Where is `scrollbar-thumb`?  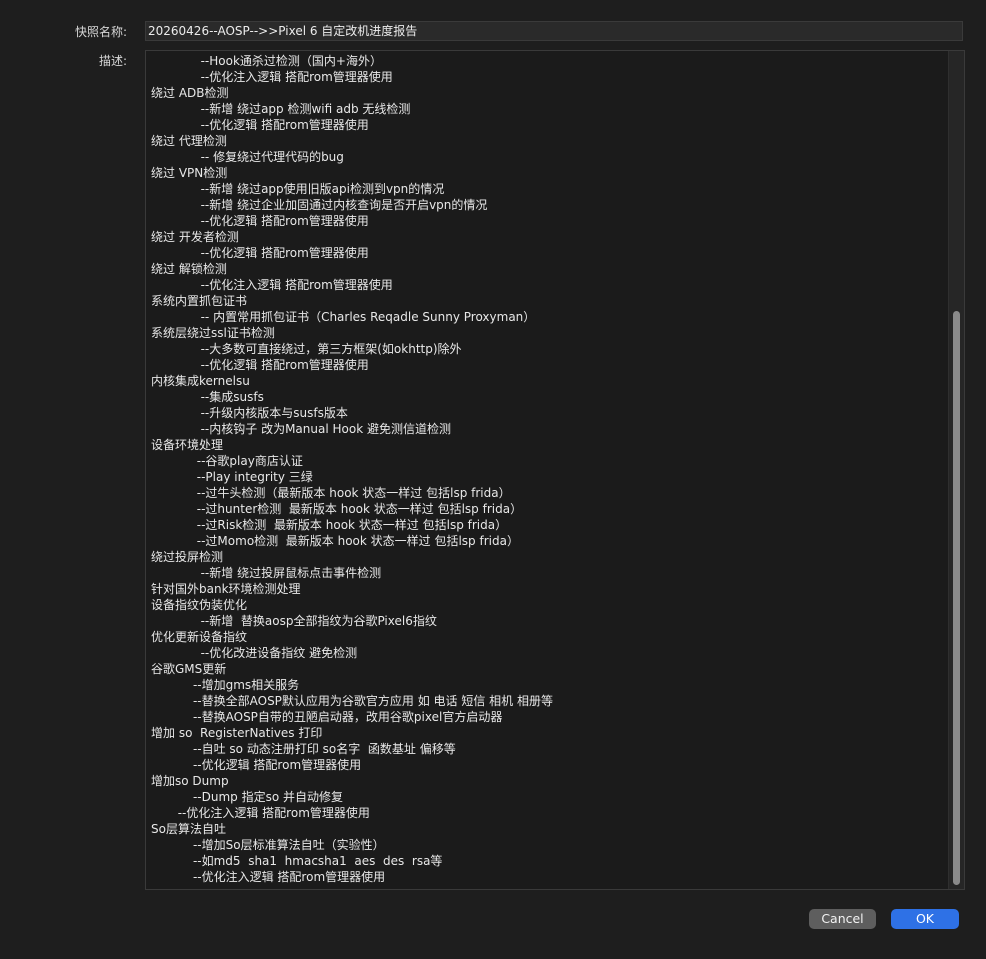 scrollbar-thumb is located at coordinates (956, 598).